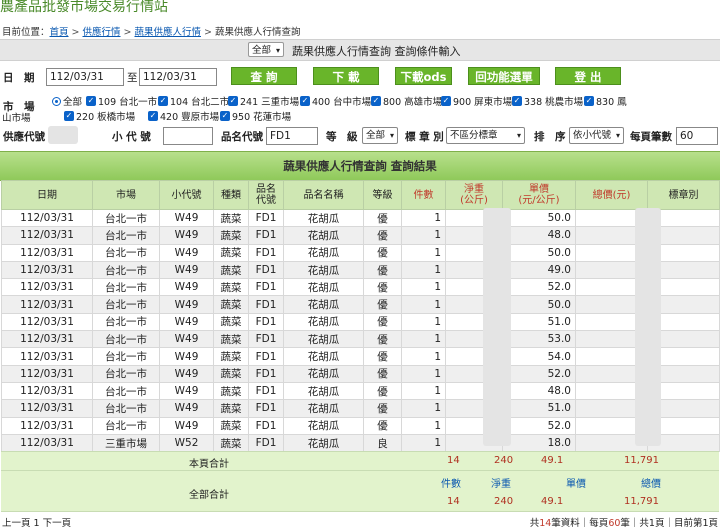 The image size is (720, 529). I want to click on market-checkbox: ✓ 241 三重市場, so click(263, 101).